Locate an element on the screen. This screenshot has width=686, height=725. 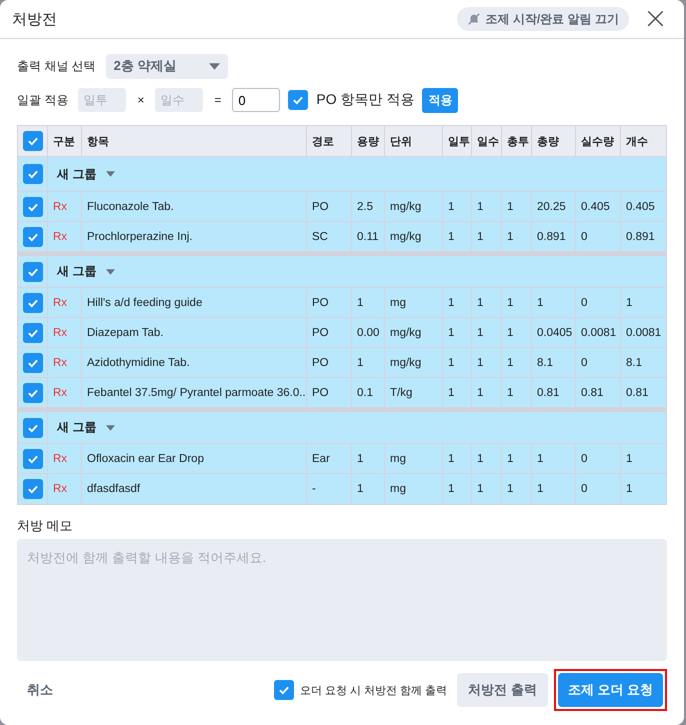
total-cell: 0.0405 is located at coordinates (554, 332).